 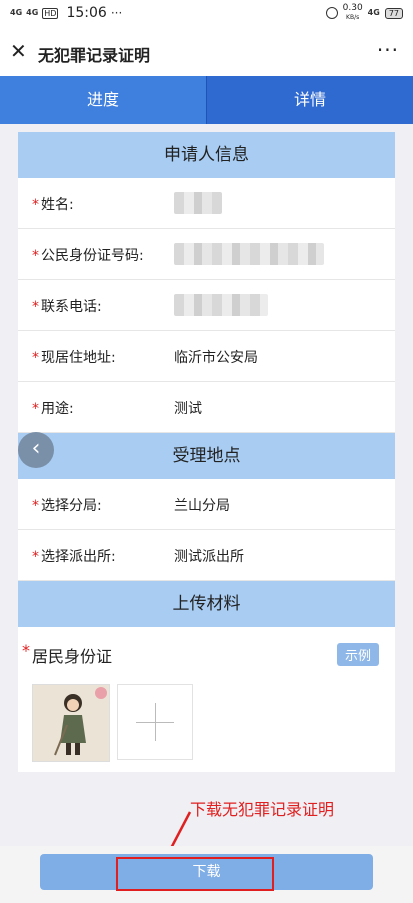 I want to click on status-time: 15:06, so click(x=86, y=13).